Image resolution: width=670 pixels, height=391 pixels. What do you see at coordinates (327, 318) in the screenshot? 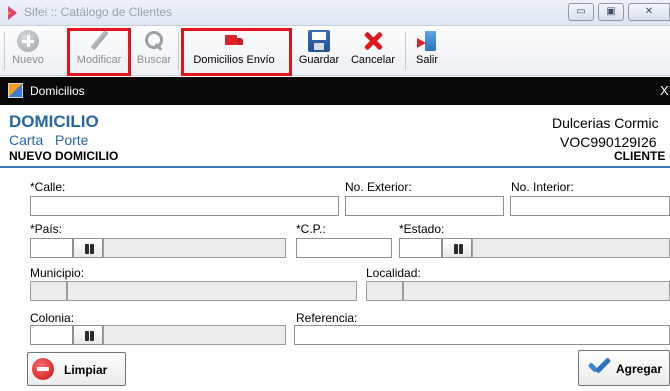
I see `reference-label: Referencia:` at bounding box center [327, 318].